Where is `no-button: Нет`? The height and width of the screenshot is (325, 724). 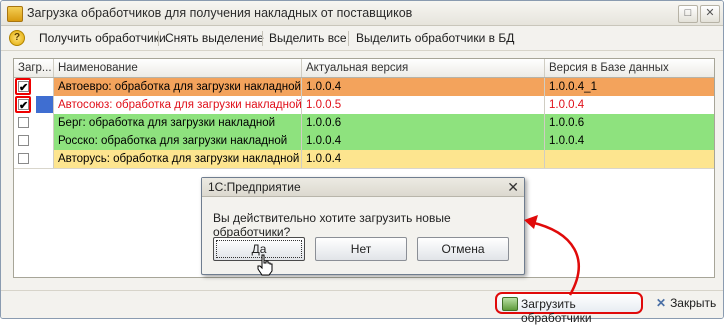
no-button: Нет is located at coordinates (361, 249).